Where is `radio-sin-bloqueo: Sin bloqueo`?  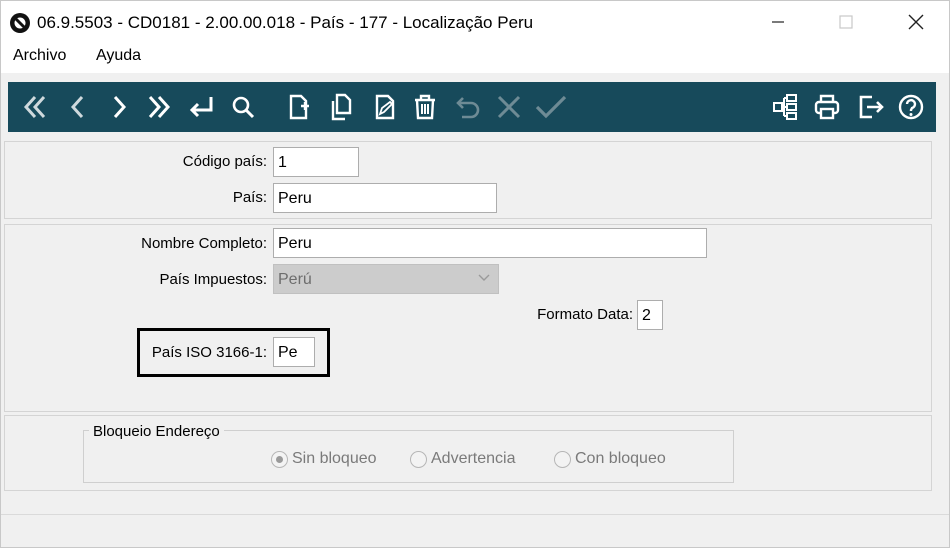 radio-sin-bloqueo: Sin bloqueo is located at coordinates (324, 459).